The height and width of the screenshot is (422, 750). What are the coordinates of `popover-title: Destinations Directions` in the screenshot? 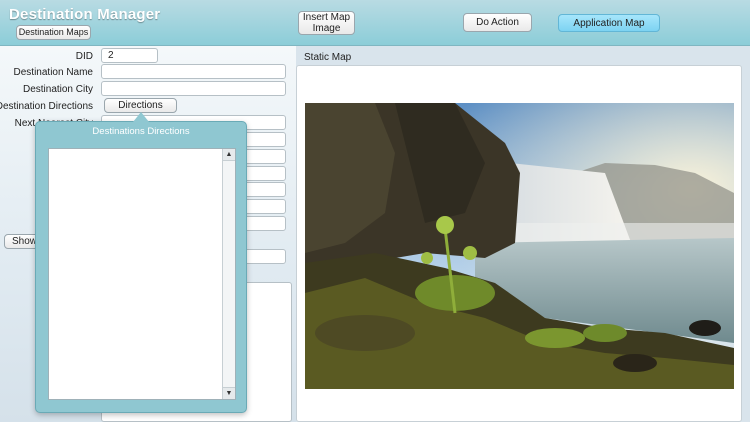 It's located at (141, 131).